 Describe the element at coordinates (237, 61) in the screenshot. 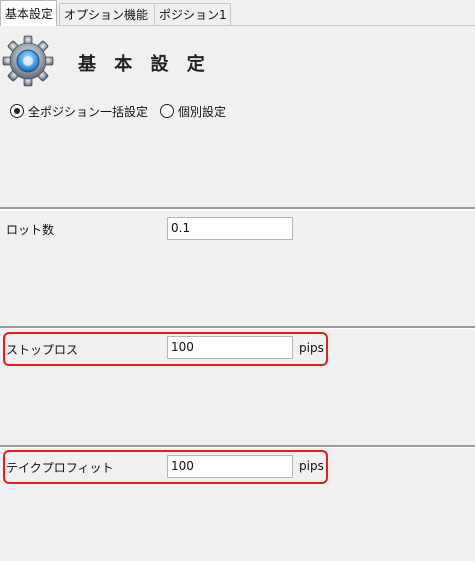

I see `page-header: 基 本 設 定` at that location.